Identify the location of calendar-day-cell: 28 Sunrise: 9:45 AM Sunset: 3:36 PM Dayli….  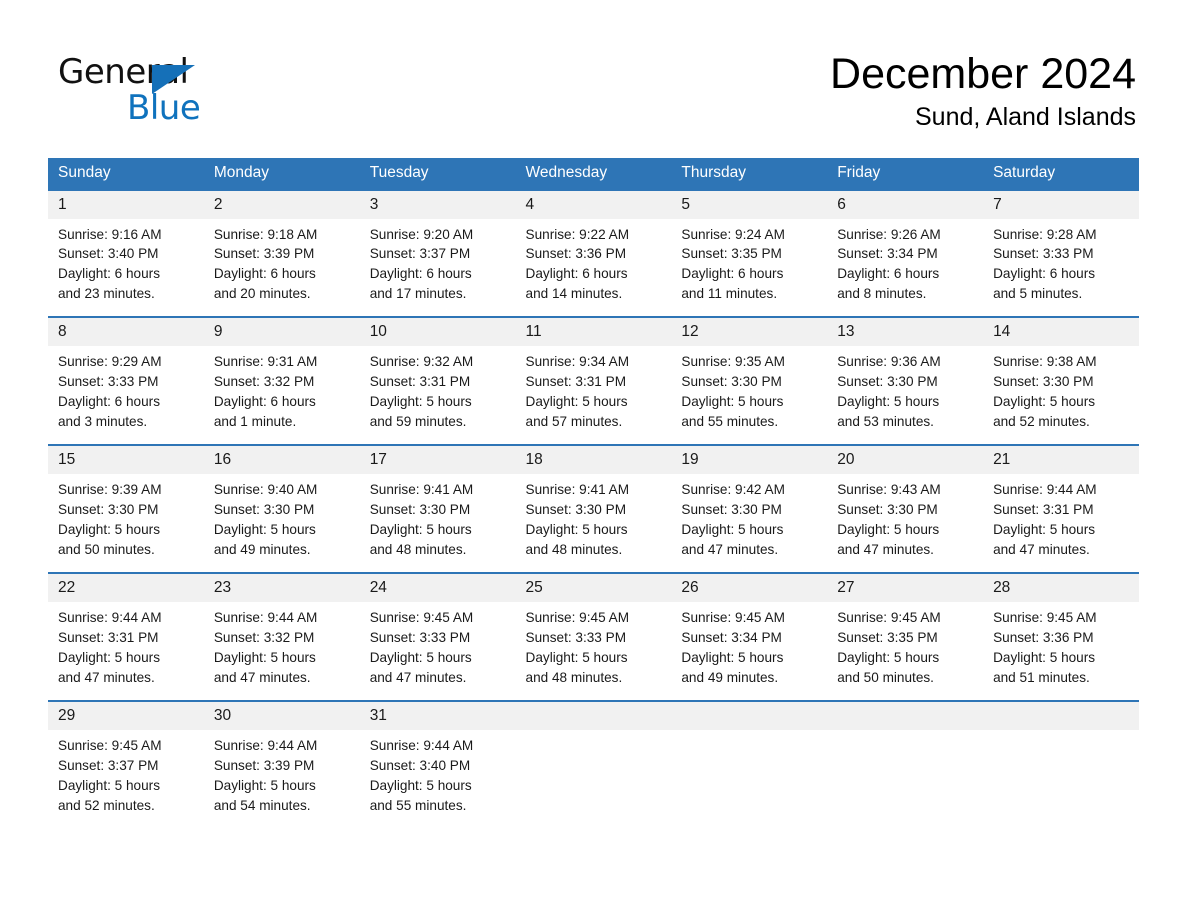
(1061, 630).